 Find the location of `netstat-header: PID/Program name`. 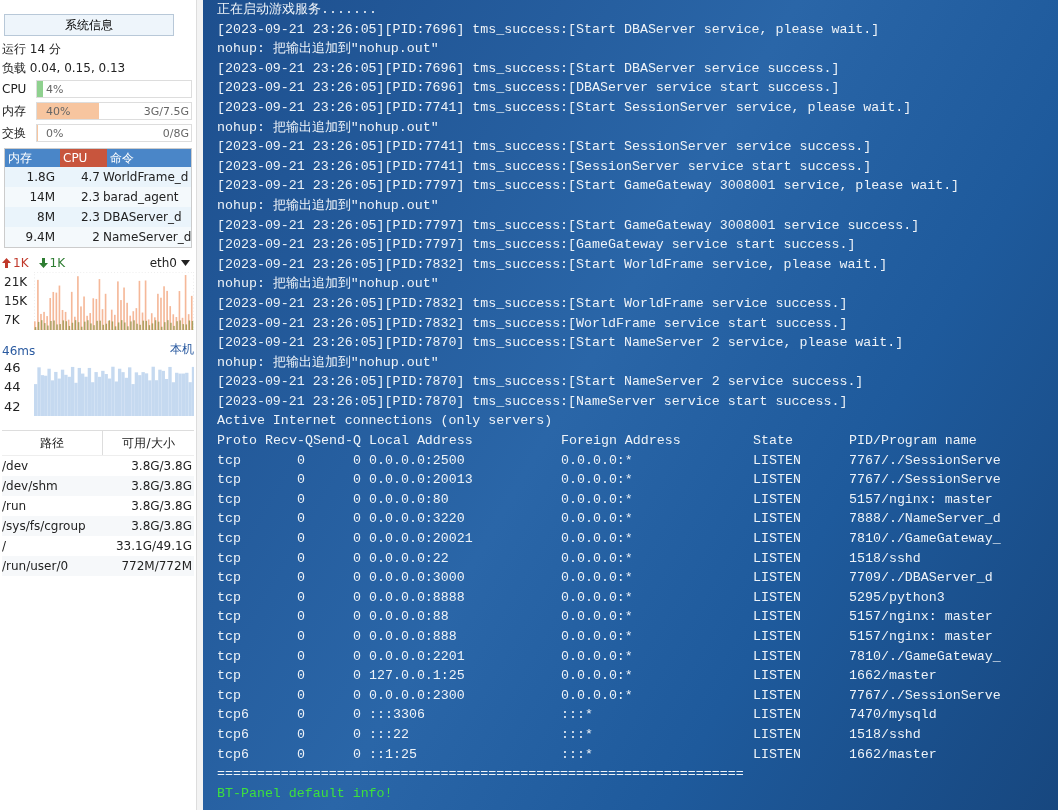

netstat-header: PID/Program name is located at coordinates (913, 441).